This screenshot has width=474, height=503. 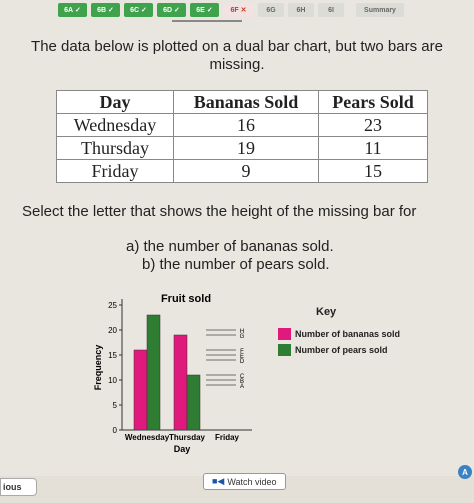 I want to click on tab-6e: 6E ✓, so click(x=204, y=10).